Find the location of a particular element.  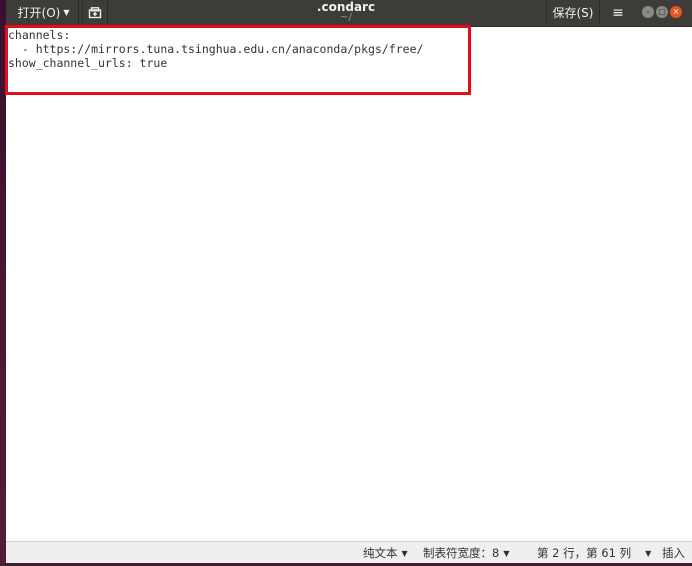

headerbar: 打开(O) ▼ .condarc ~/ 保存(S) ≡ – □ × is located at coordinates (349, 13).